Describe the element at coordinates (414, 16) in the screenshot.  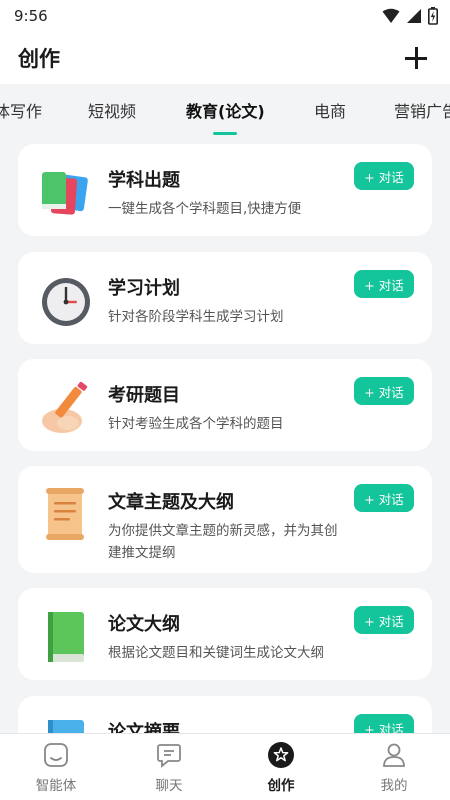
I see `signal-icon` at that location.